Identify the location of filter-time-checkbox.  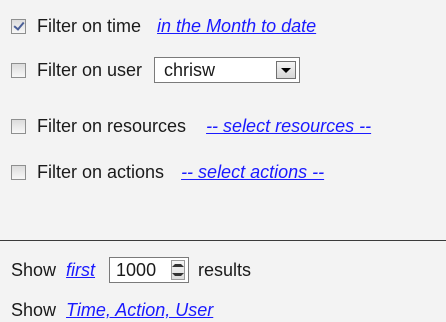
(18, 26).